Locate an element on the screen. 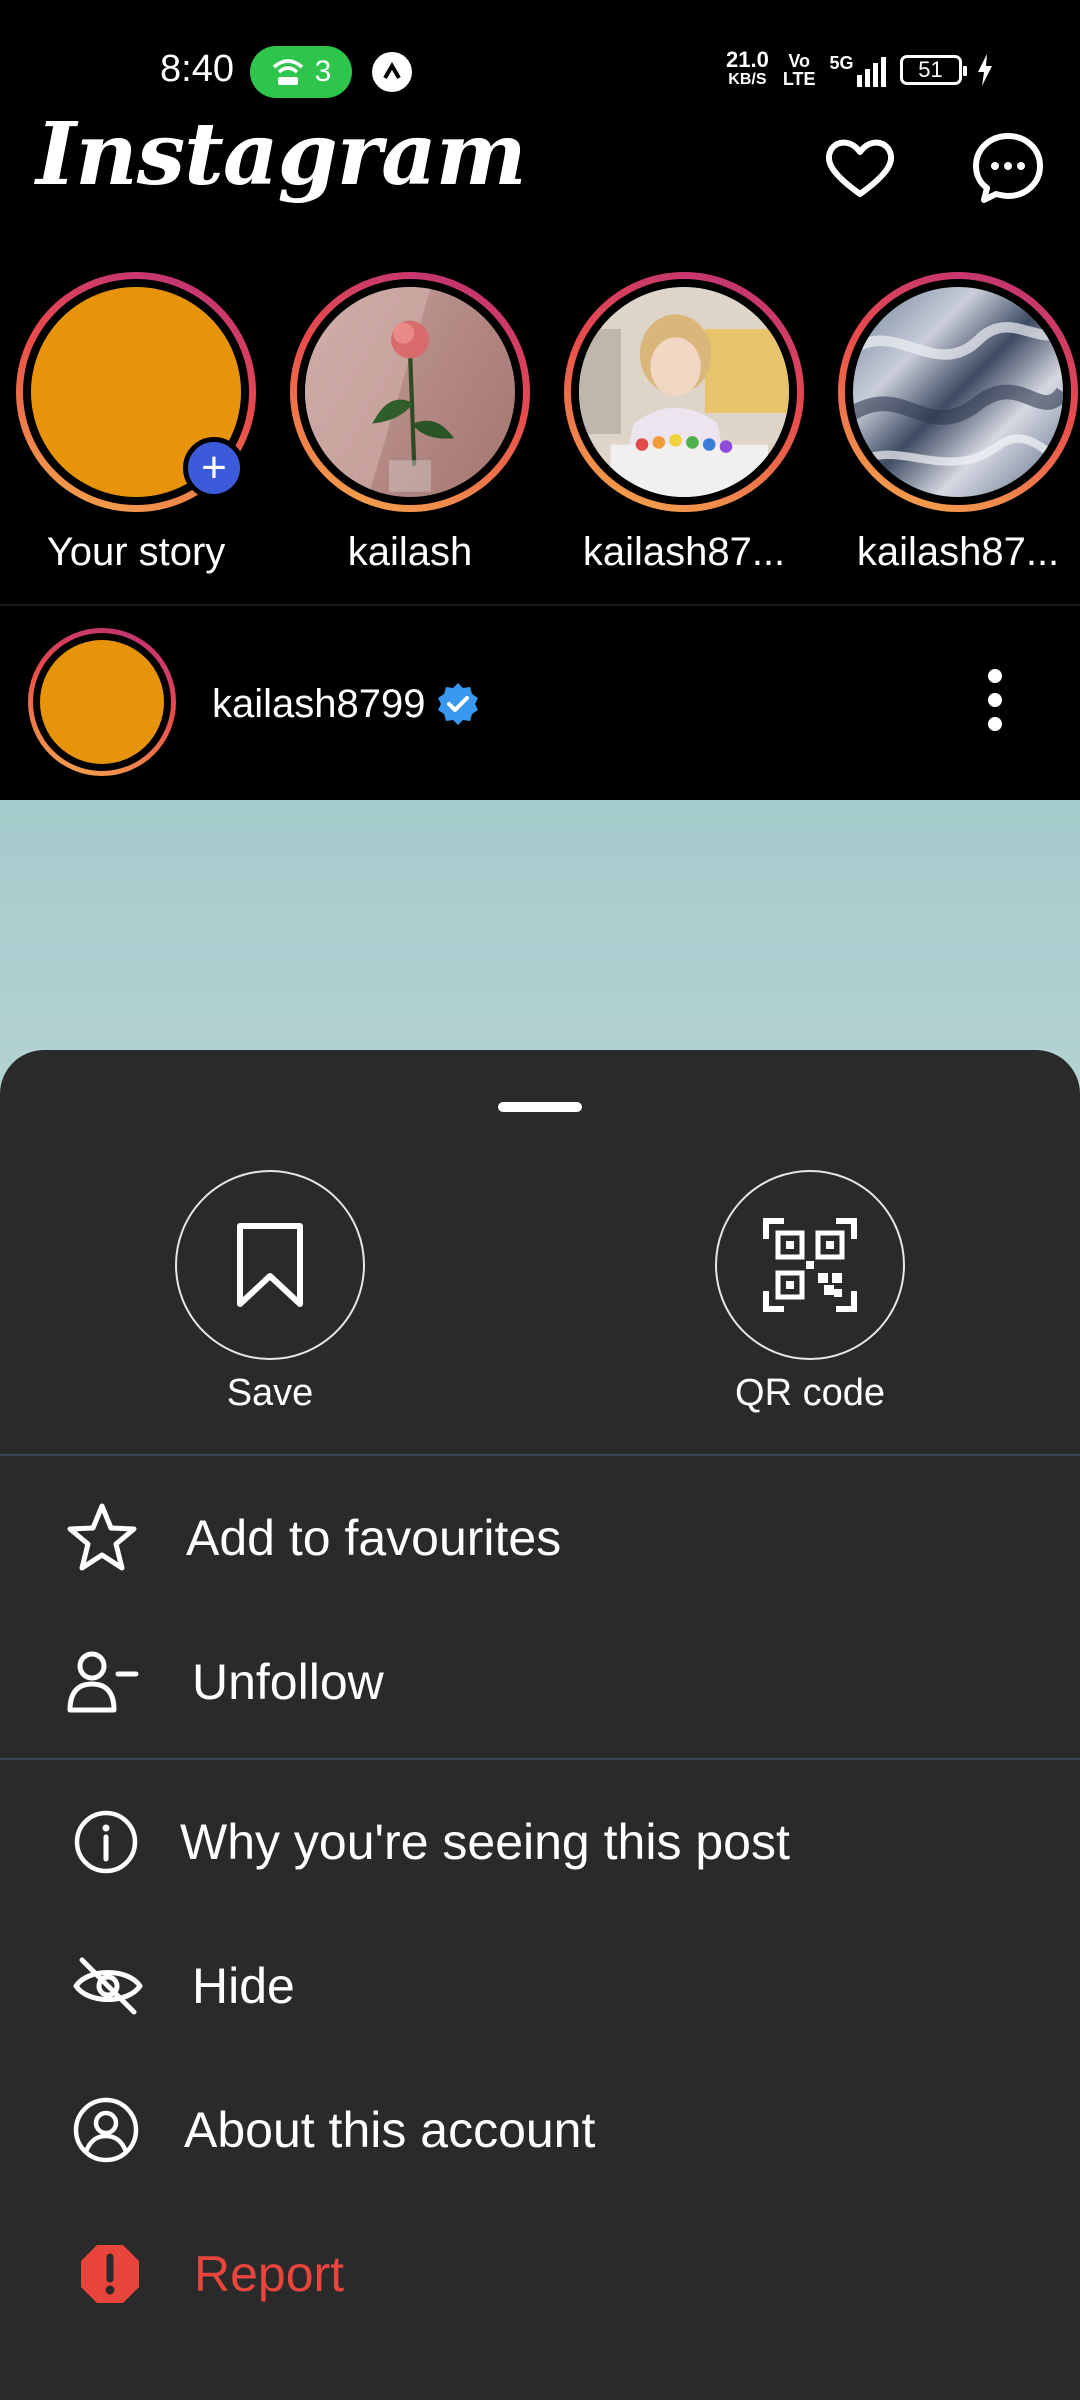 The width and height of the screenshot is (1080, 2400). speed-value: 21.0 is located at coordinates (747, 59).